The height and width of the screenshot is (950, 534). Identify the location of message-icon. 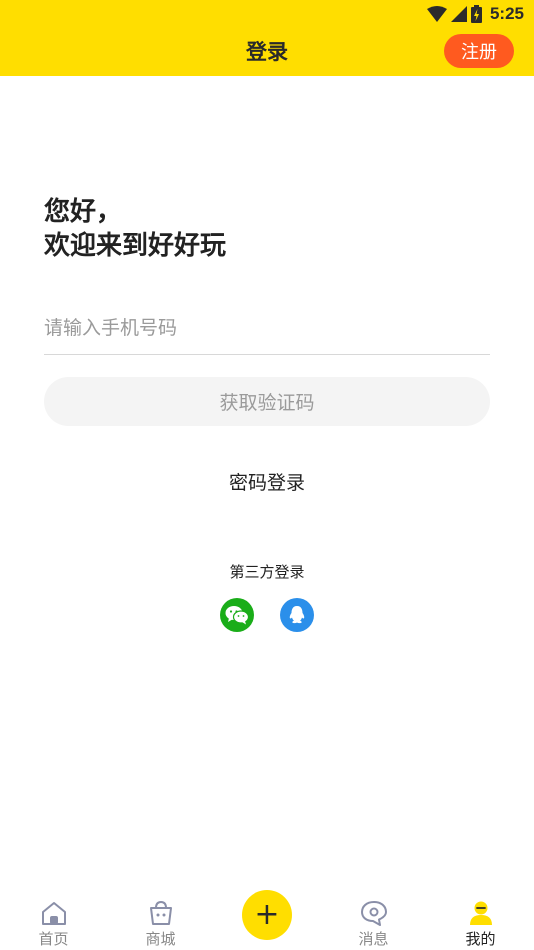
(373, 913).